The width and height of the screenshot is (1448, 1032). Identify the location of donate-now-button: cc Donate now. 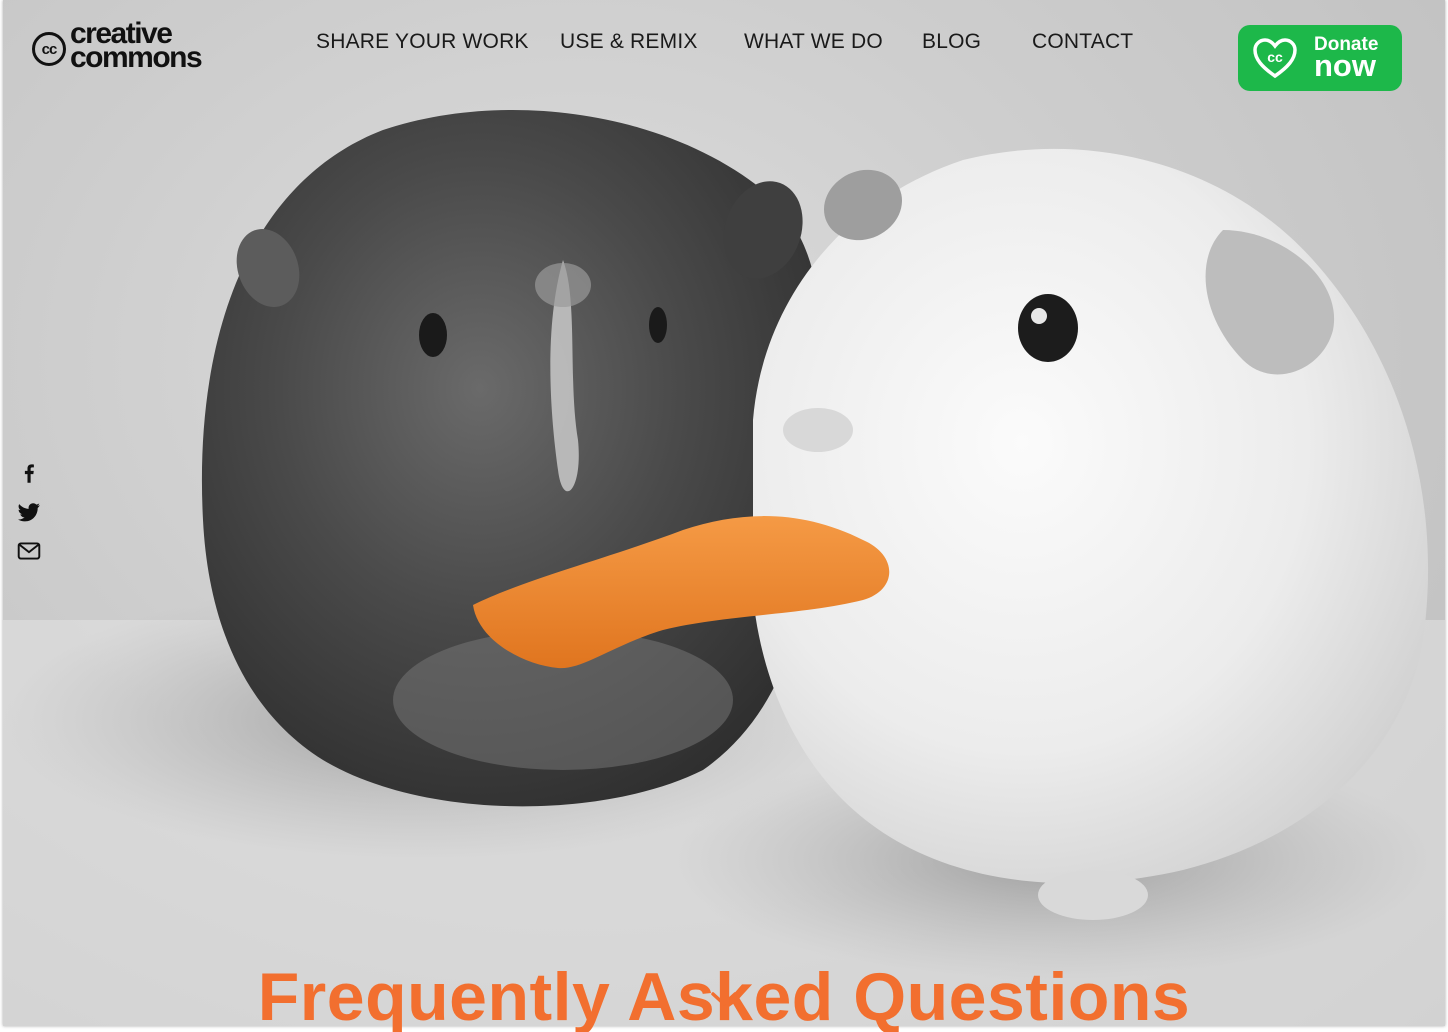
(1320, 58).